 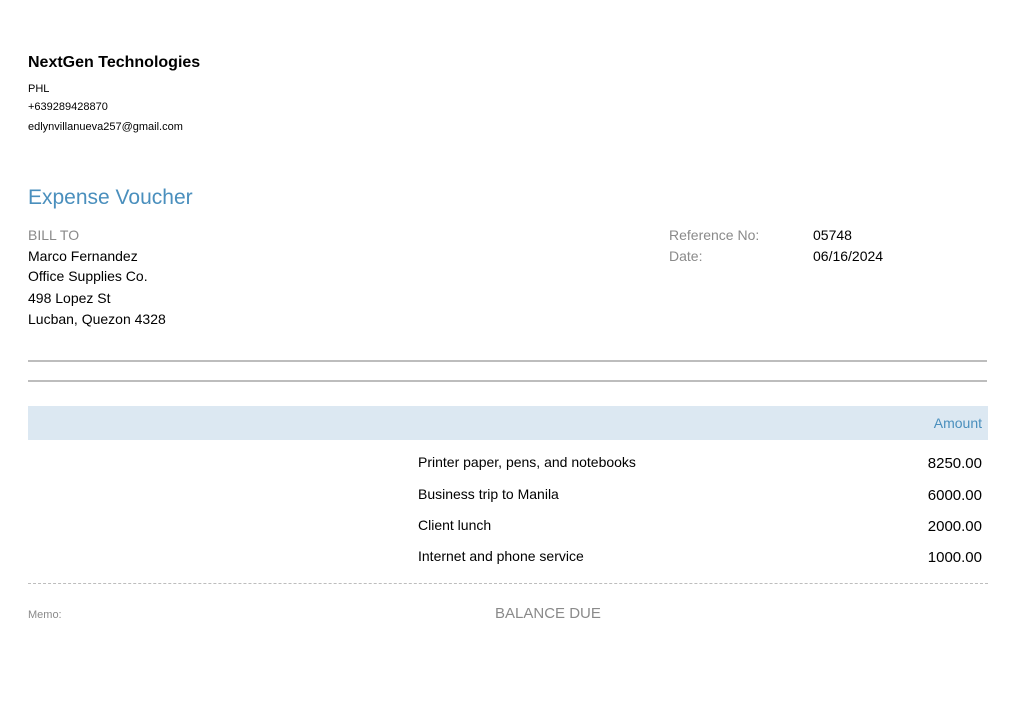 What do you see at coordinates (88, 276) in the screenshot?
I see `bill-to-company: Office Supplies Co.` at bounding box center [88, 276].